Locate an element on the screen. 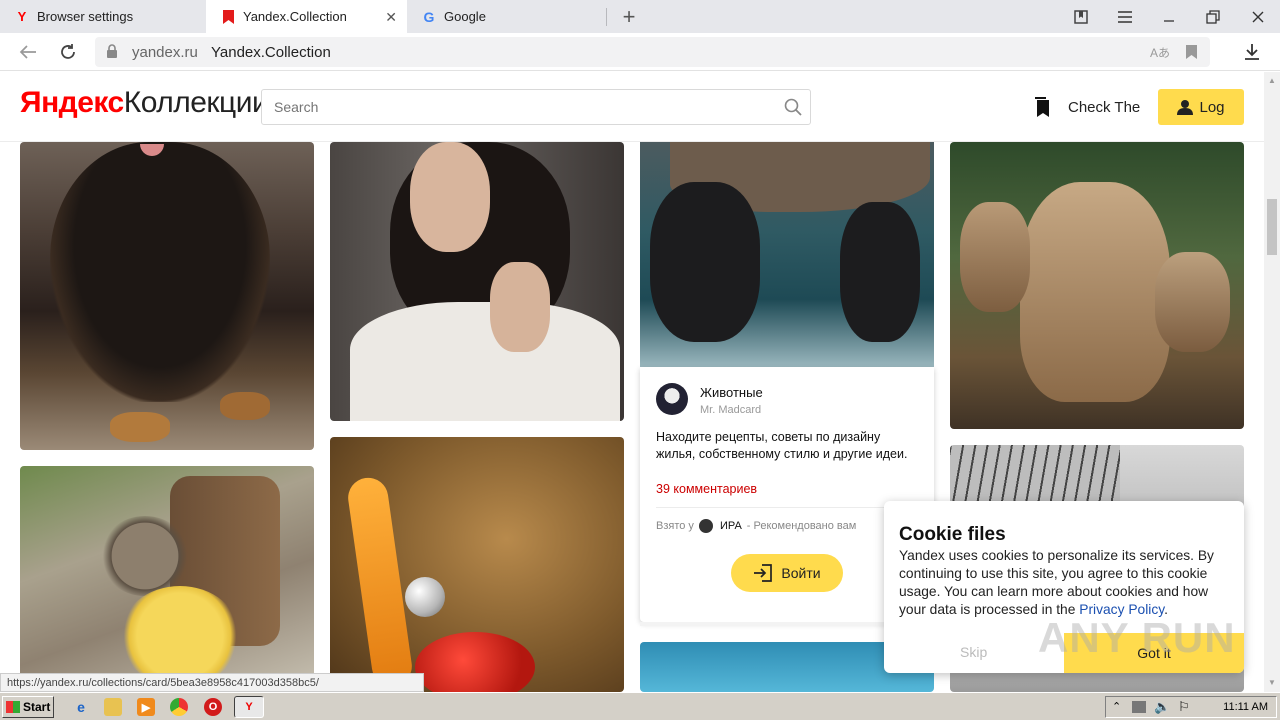 The image size is (1280, 720). media-player-icon: ▶ is located at coordinates (146, 707).